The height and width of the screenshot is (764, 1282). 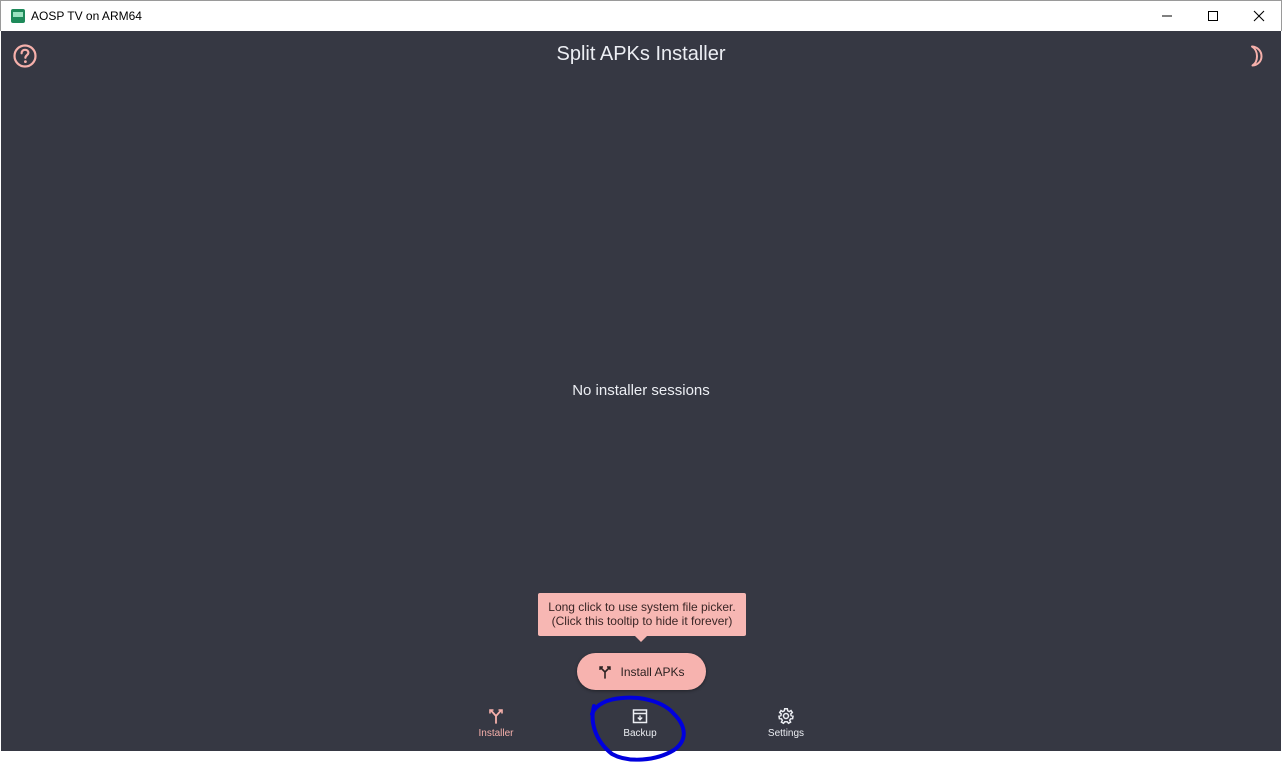 I want to click on gear-icon, so click(x=786, y=716).